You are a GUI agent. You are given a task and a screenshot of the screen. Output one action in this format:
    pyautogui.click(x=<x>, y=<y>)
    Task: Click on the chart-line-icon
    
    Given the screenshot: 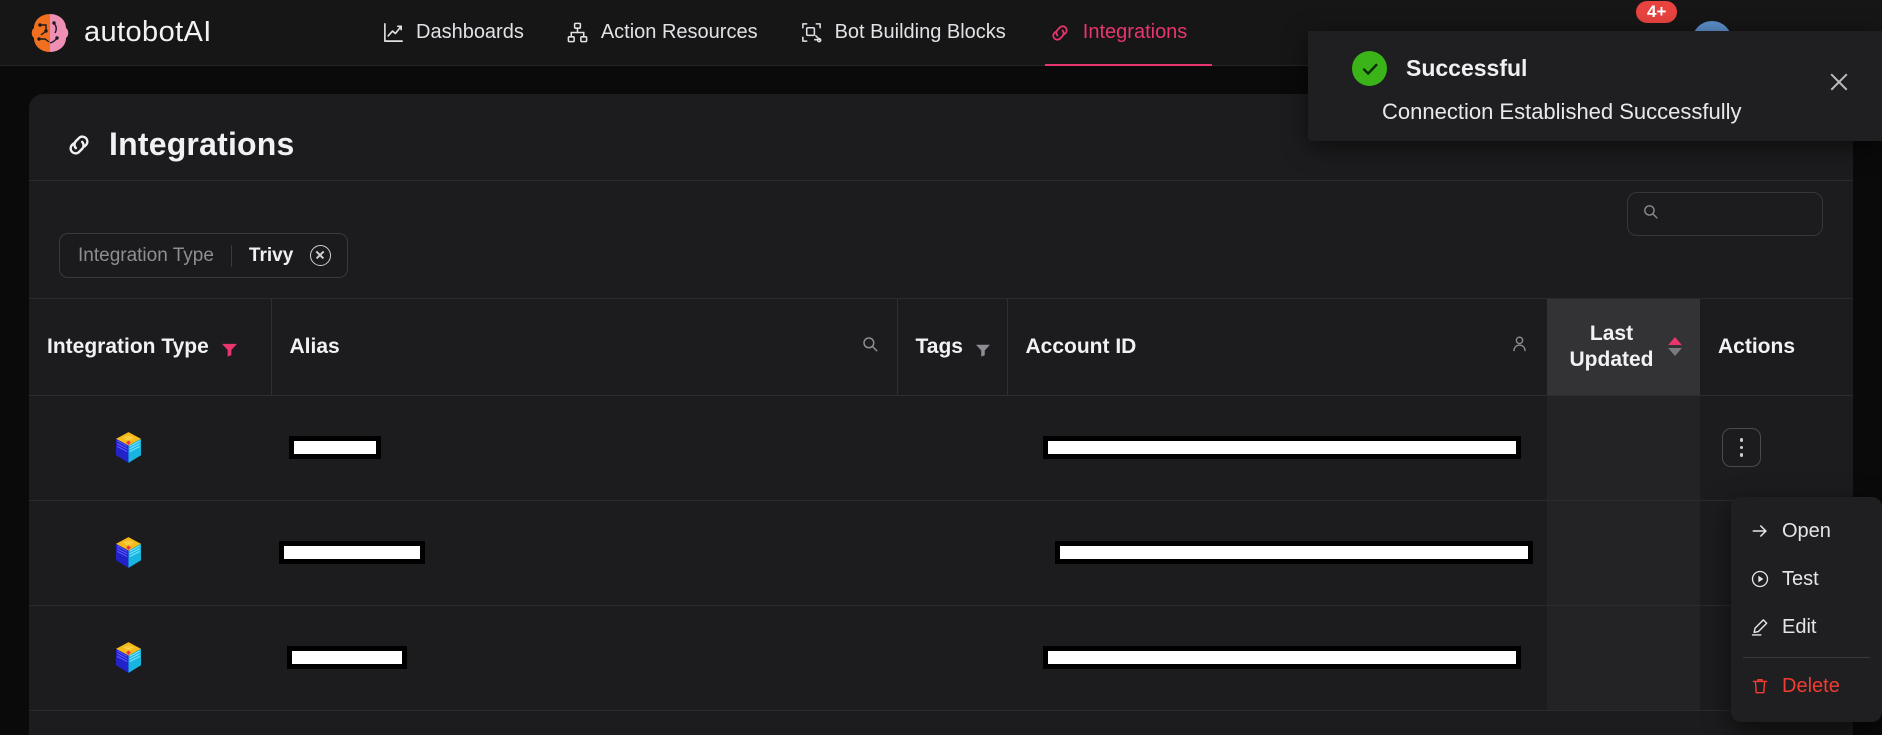 What is the action you would take?
    pyautogui.click(x=393, y=33)
    